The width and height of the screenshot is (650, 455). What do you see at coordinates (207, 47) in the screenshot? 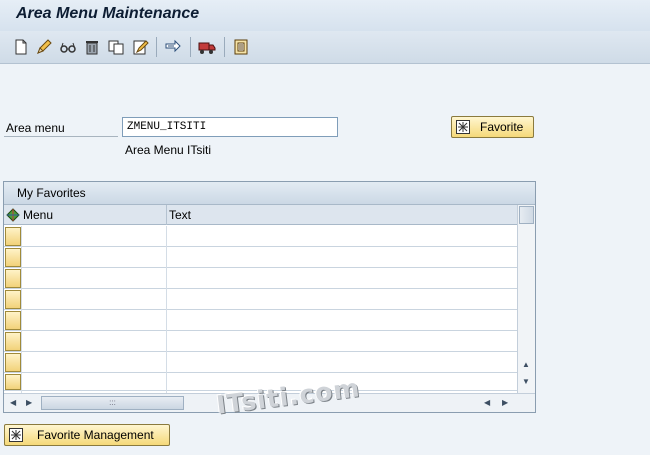
I see `transport-truck-icon` at bounding box center [207, 47].